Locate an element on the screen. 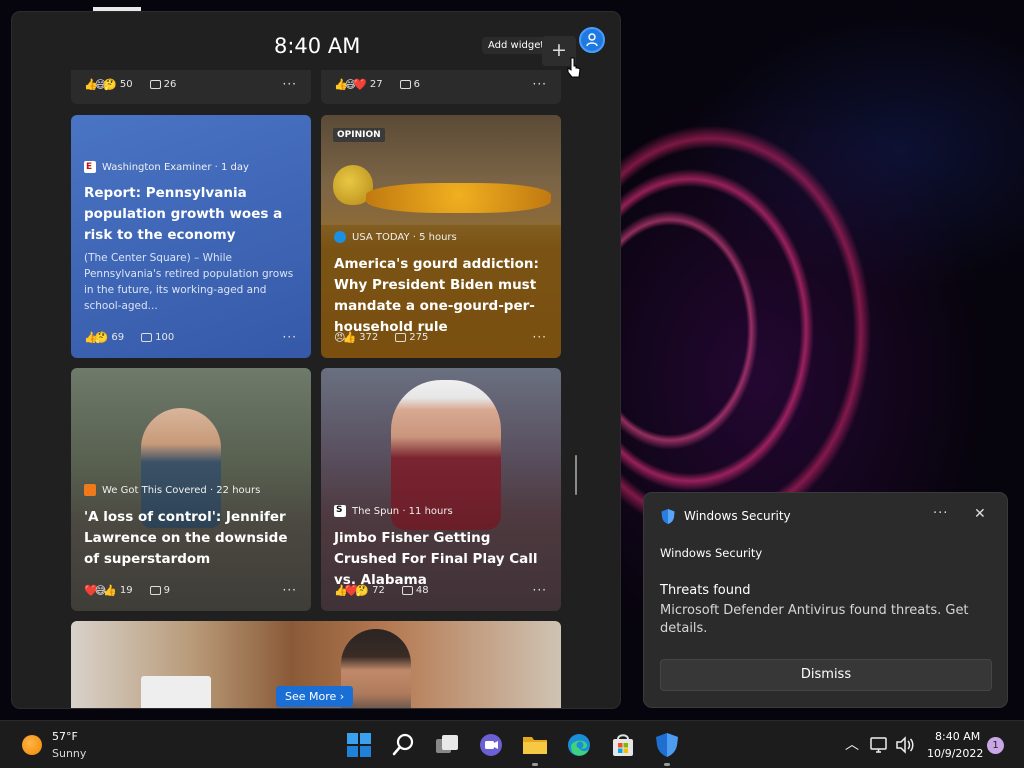 The image size is (1024, 768). windows-start-icon is located at coordinates (359, 745).